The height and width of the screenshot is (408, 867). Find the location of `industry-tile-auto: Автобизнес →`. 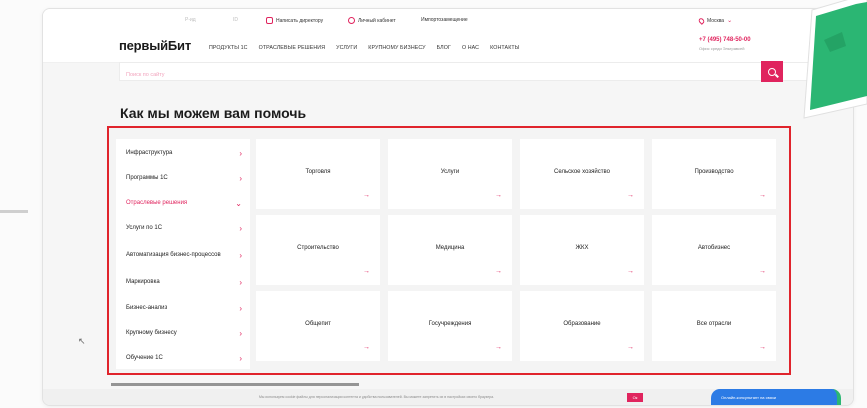

industry-tile-auto: Автобизнес → is located at coordinates (714, 250).